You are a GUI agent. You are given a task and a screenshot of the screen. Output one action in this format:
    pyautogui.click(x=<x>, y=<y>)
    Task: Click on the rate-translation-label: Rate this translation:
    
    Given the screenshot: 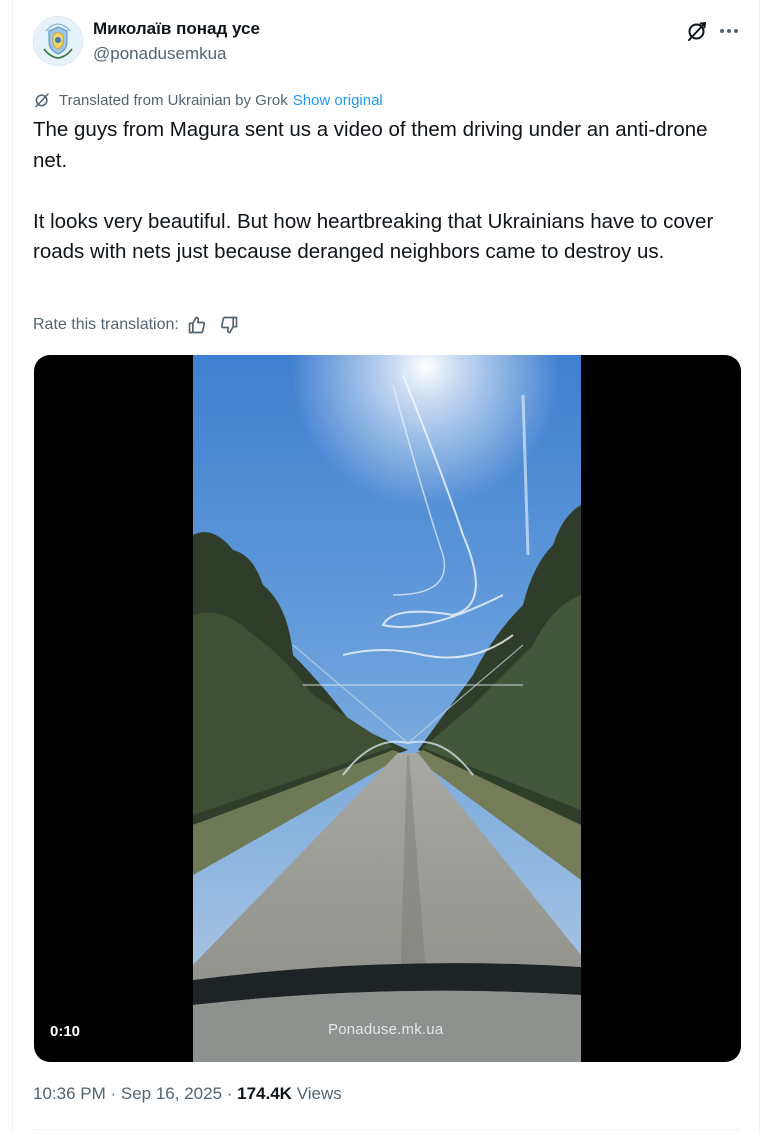 What is the action you would take?
    pyautogui.click(x=106, y=324)
    